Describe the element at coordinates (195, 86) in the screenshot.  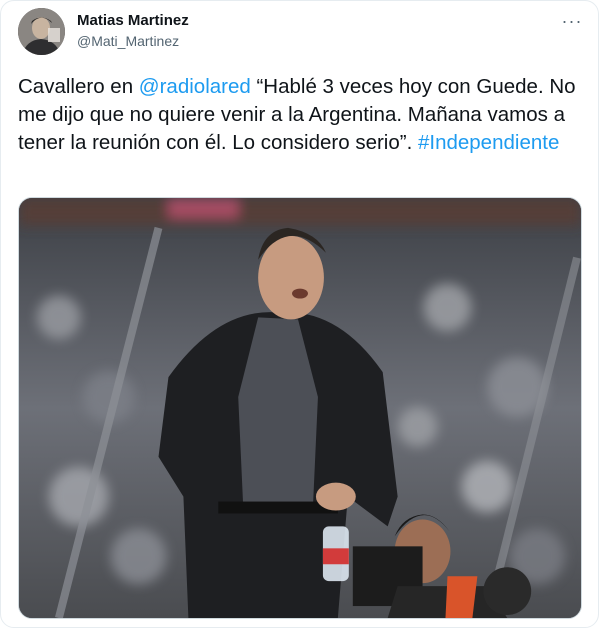
I see `mention-link: @radiolared` at that location.